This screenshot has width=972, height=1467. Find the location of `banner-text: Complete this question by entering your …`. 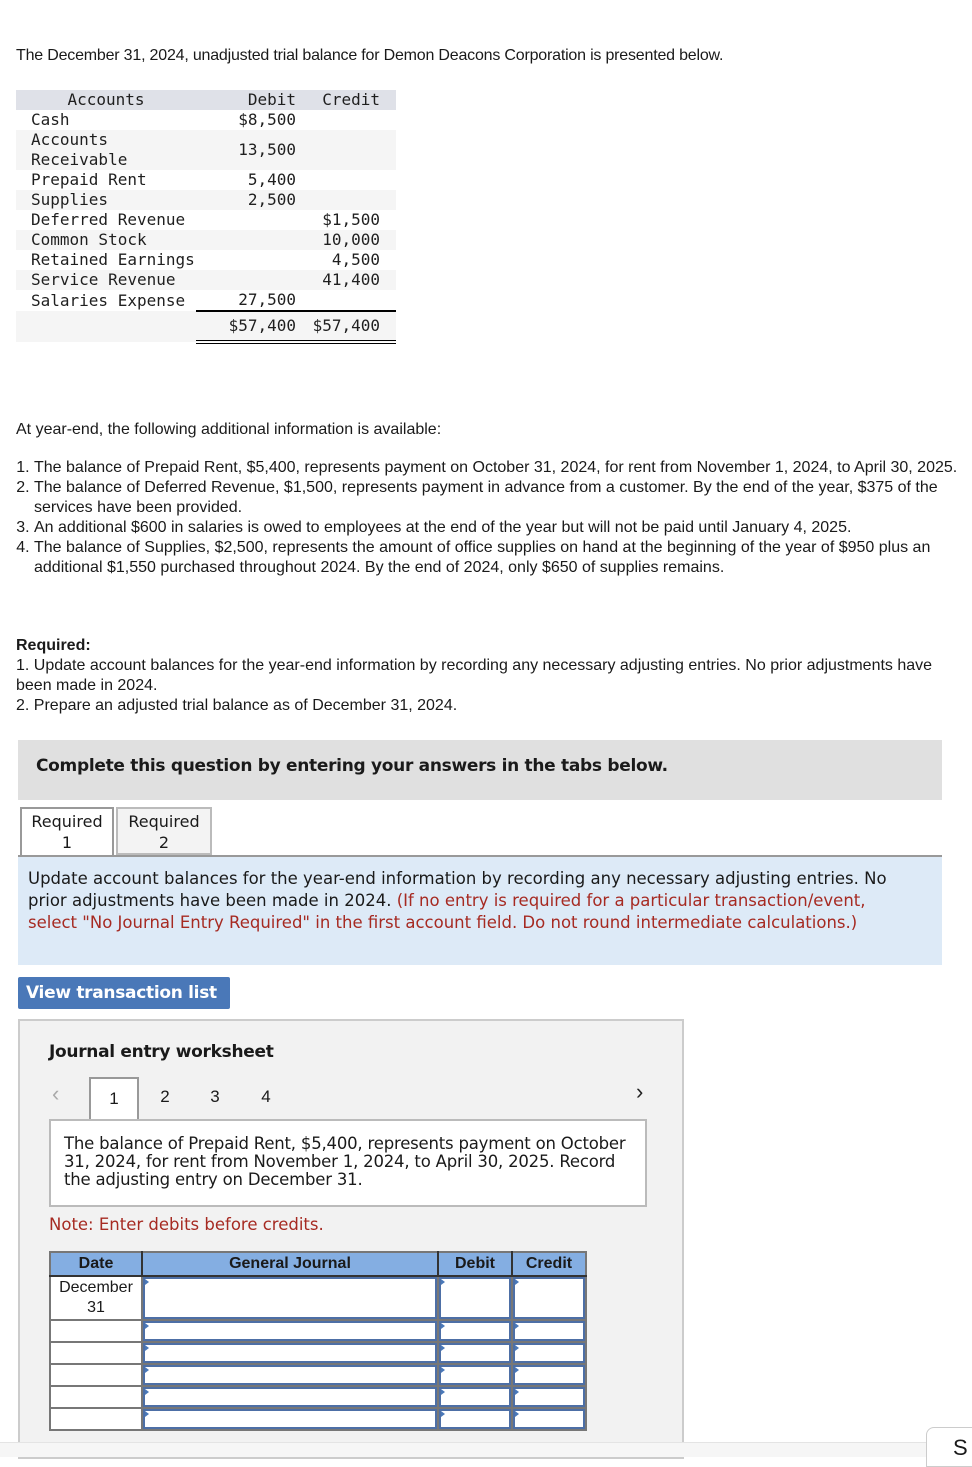

banner-text: Complete this question by entering your … is located at coordinates (352, 766).